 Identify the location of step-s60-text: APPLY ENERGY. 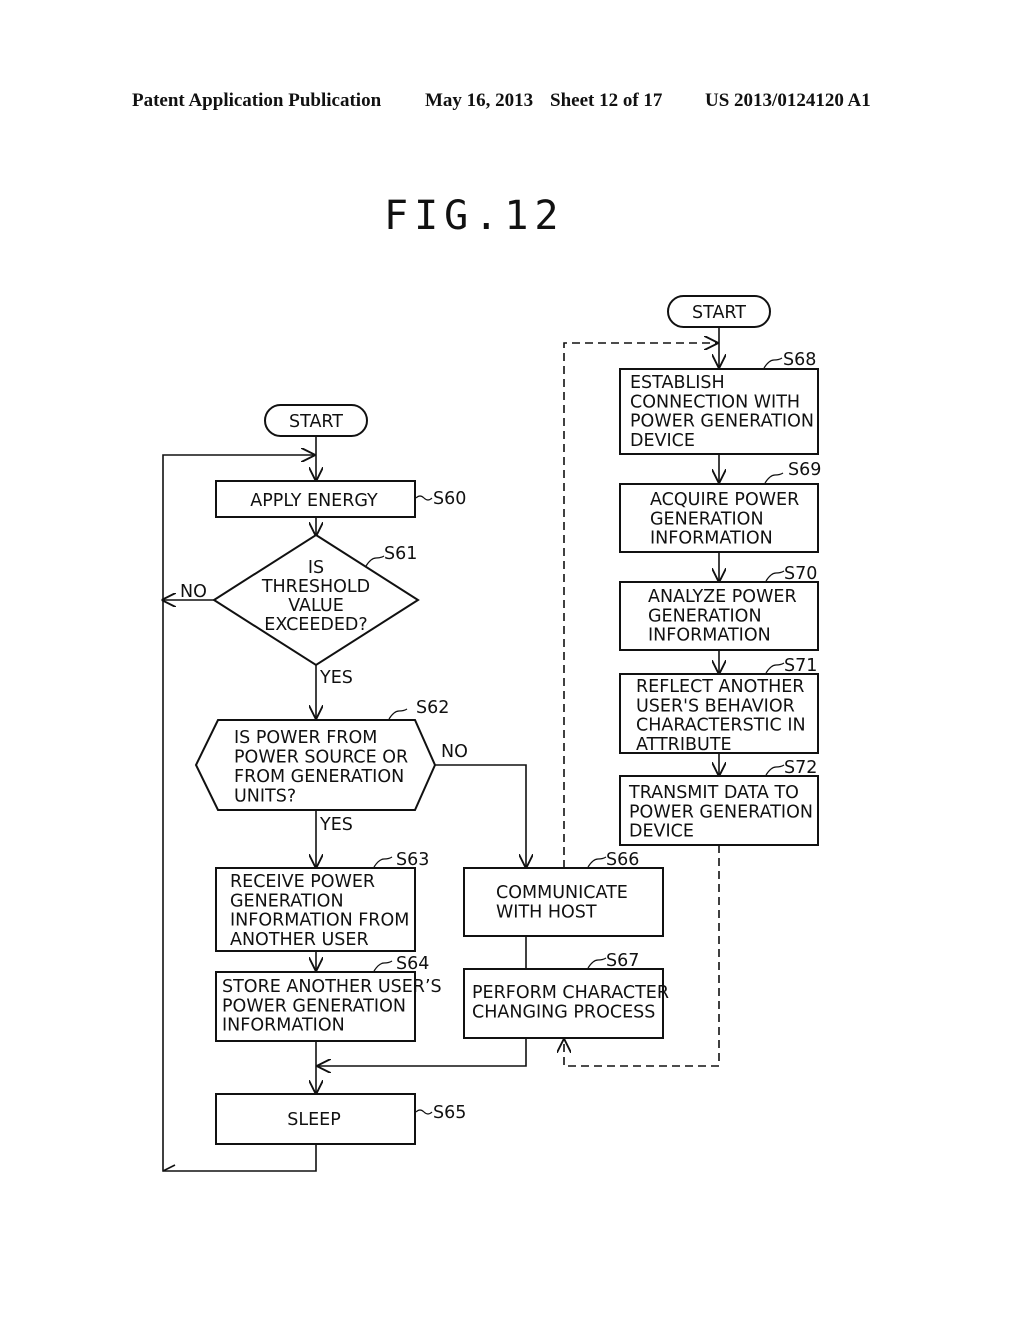
(314, 501).